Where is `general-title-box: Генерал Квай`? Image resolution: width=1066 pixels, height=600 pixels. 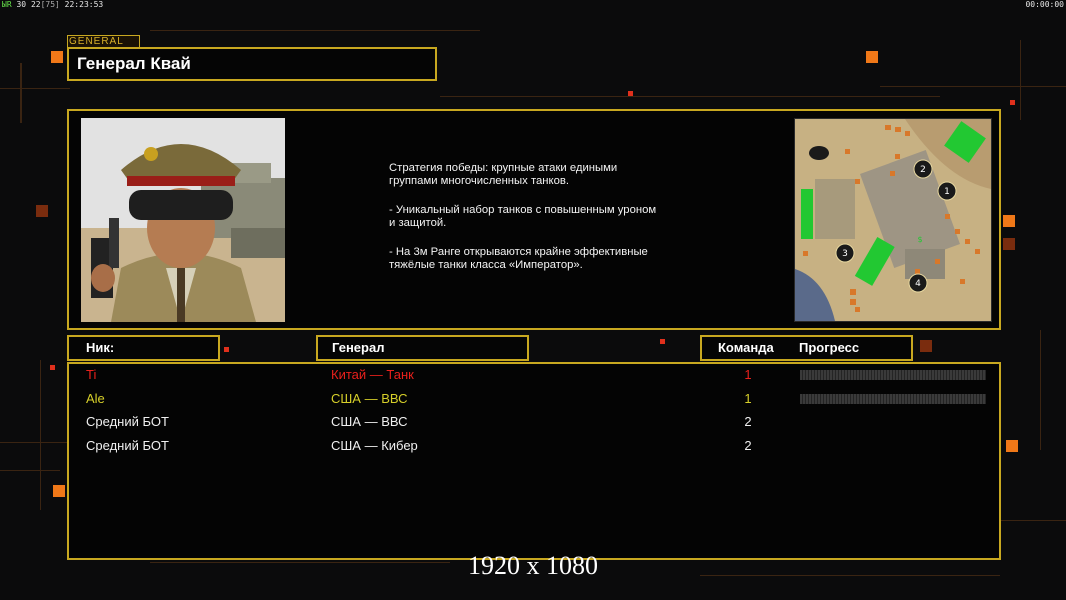 general-title-box: Генерал Квай is located at coordinates (252, 64).